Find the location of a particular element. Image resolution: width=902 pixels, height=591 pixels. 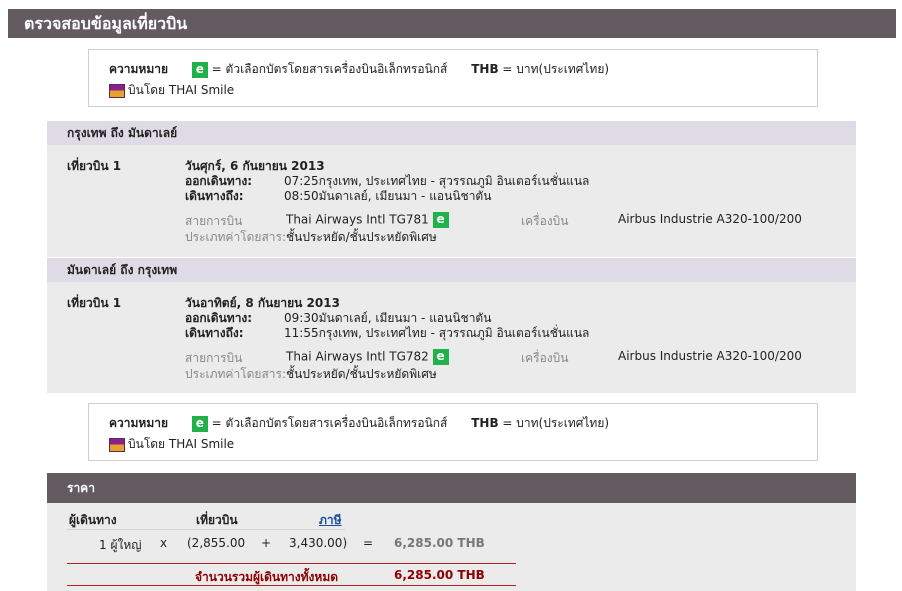

airline-value: Thai Airways Intl TG782 e is located at coordinates (367, 357).